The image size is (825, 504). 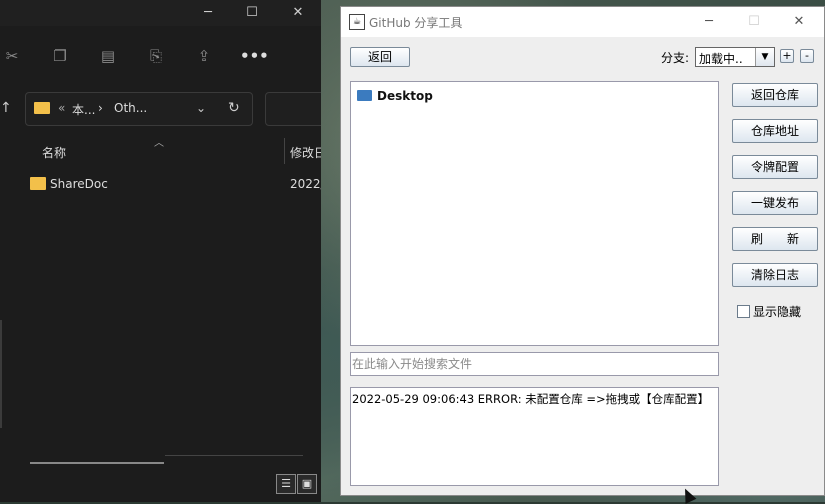 I want to click on branch-select: 加载中.. ▼, so click(x=735, y=57).